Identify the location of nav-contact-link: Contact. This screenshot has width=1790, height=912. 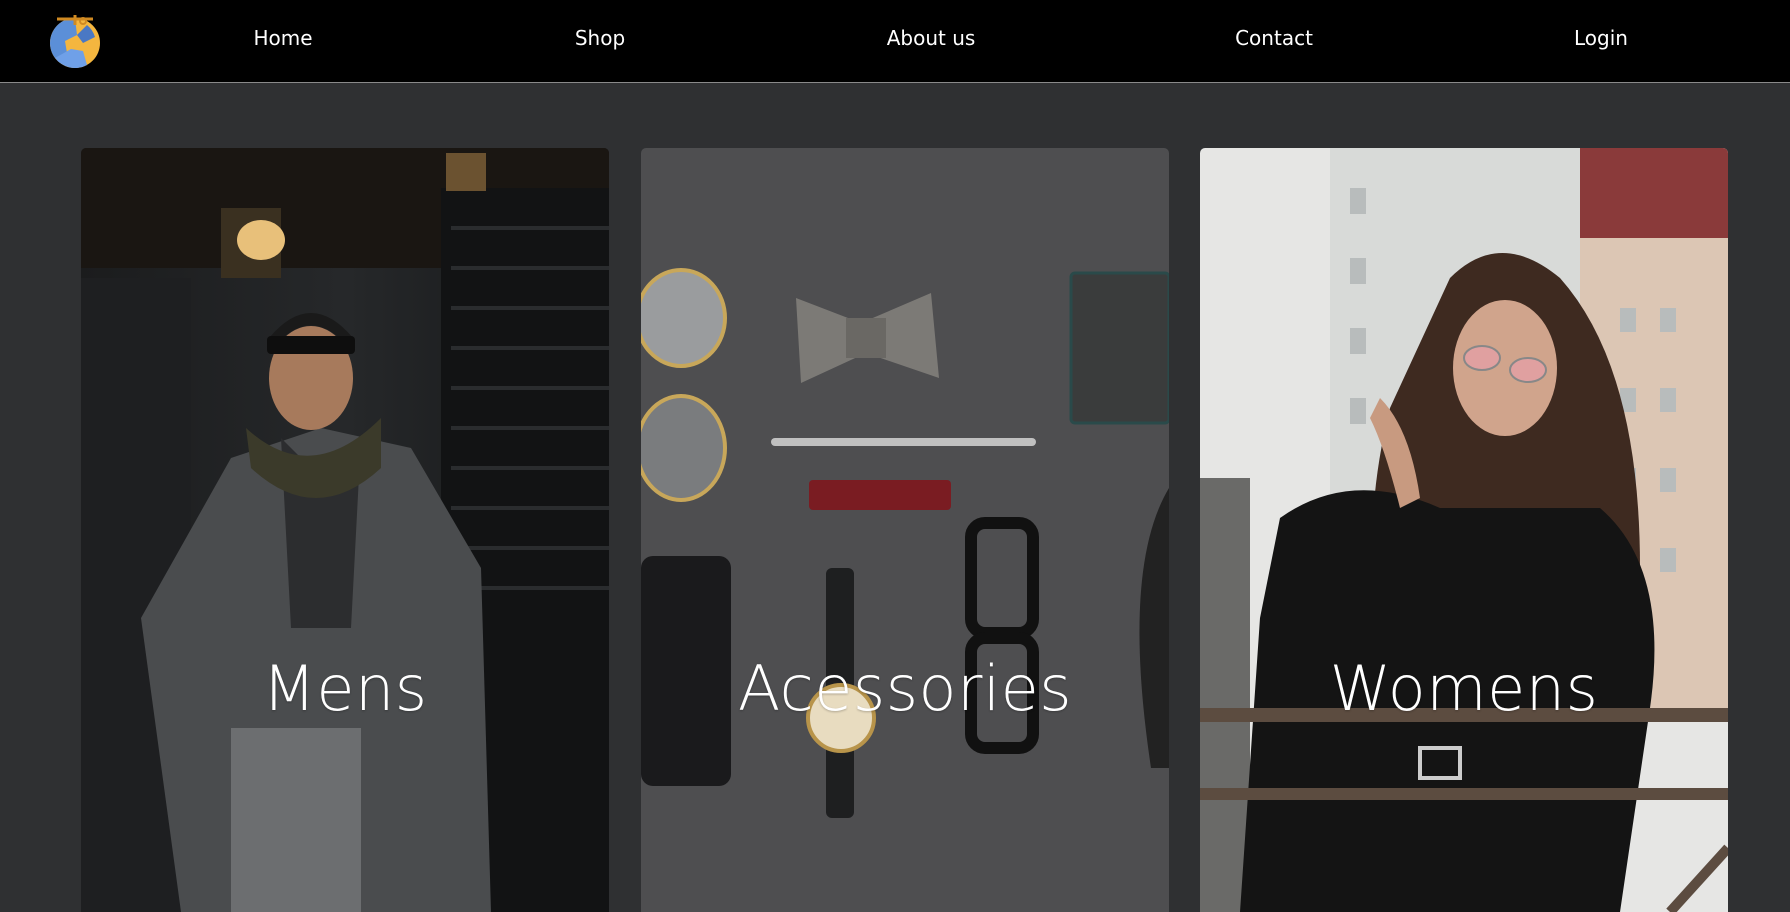
(1274, 38).